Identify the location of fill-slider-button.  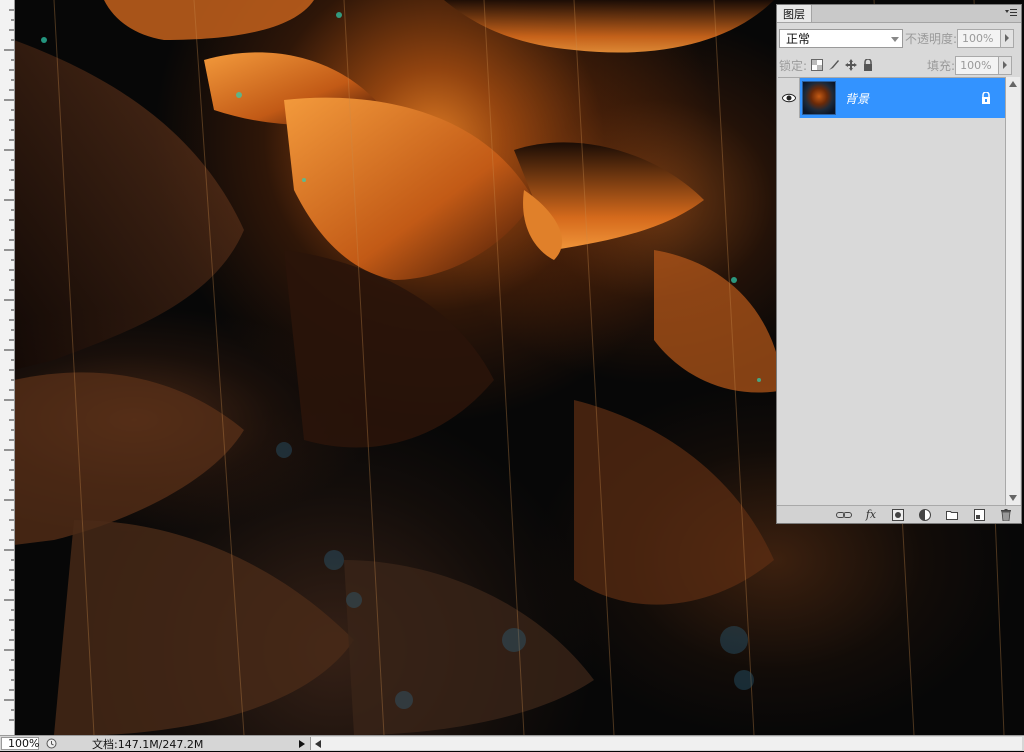
(1006, 65).